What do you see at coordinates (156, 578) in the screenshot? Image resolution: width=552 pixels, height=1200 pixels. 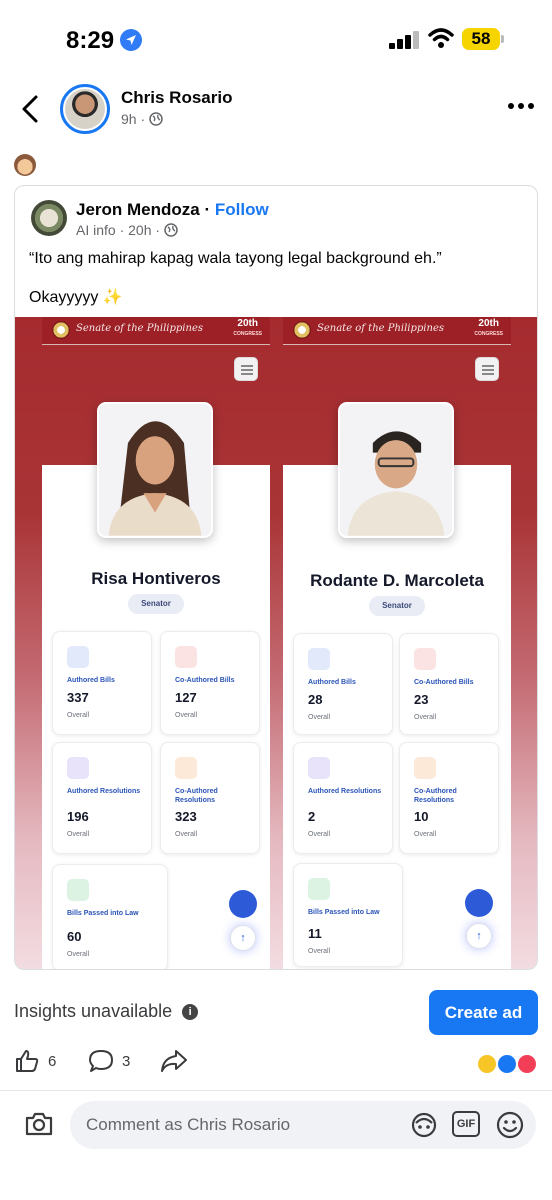 I see `senator-name: Risa Hontiveros` at bounding box center [156, 578].